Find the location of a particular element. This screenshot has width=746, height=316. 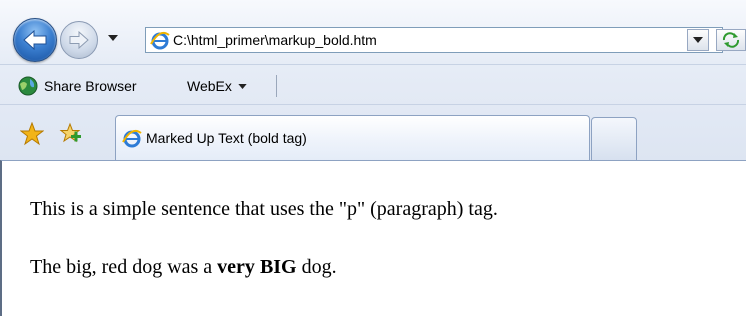

refresh-icon is located at coordinates (731, 40).